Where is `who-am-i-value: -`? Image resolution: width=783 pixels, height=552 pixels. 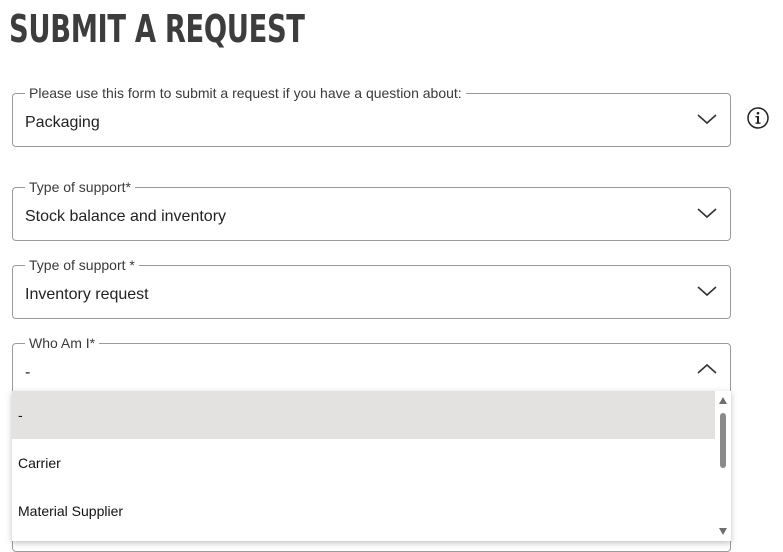 who-am-i-value: - is located at coordinates (28, 372).